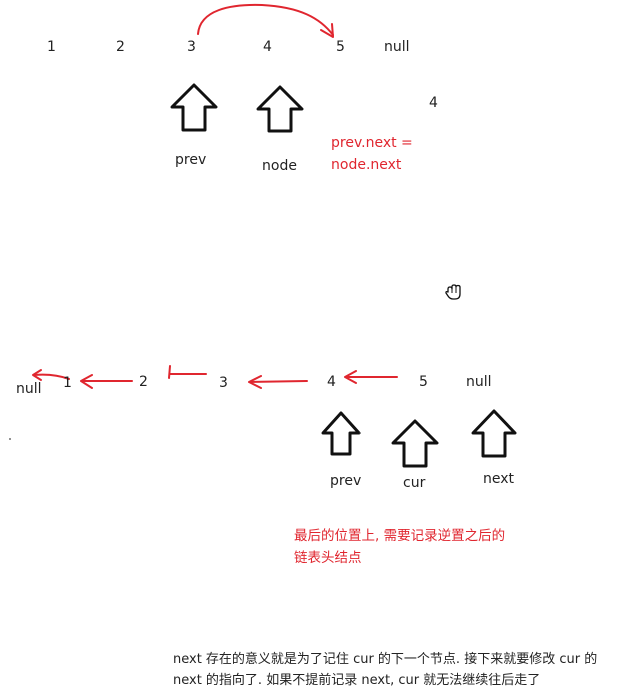 The width and height of the screenshot is (633, 695). What do you see at coordinates (399, 547) in the screenshot?
I see `red-note: 最后的位置上, 需要记录逆置之后的 链表头结点` at bounding box center [399, 547].